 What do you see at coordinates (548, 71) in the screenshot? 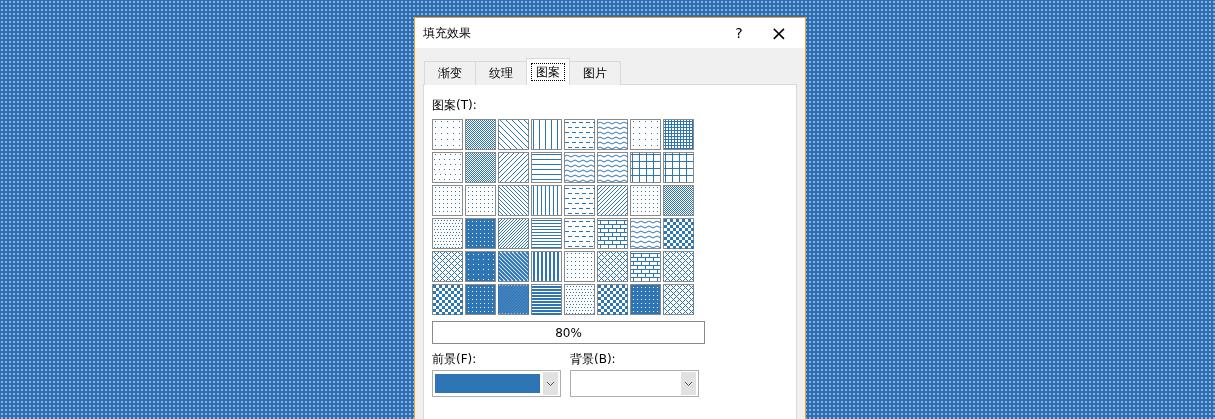
I see `tab: 图案` at bounding box center [548, 71].